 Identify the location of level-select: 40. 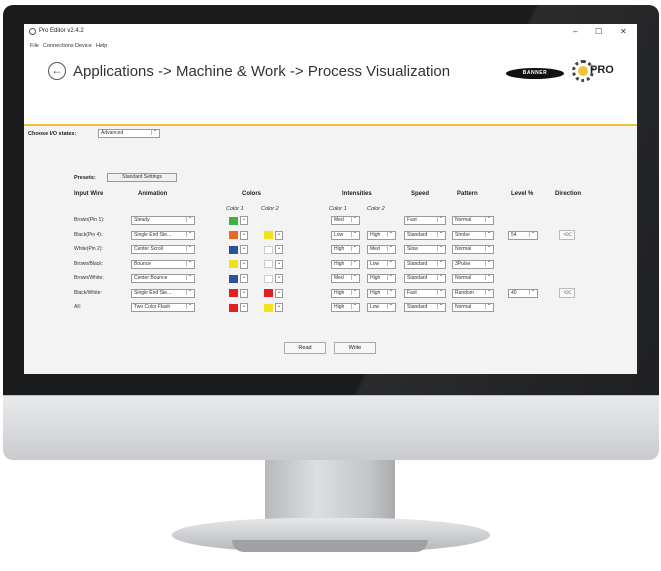
(523, 293).